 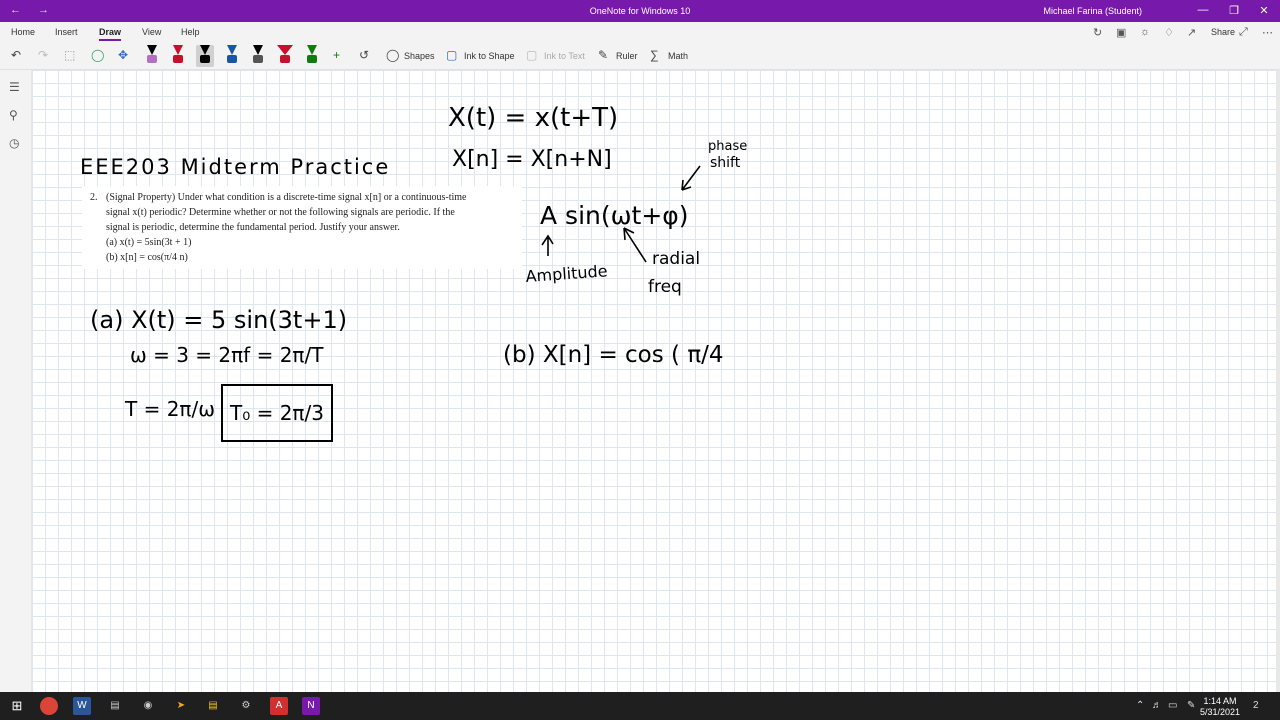 I want to click on more-icon: ⋯, so click(x=1267, y=32).